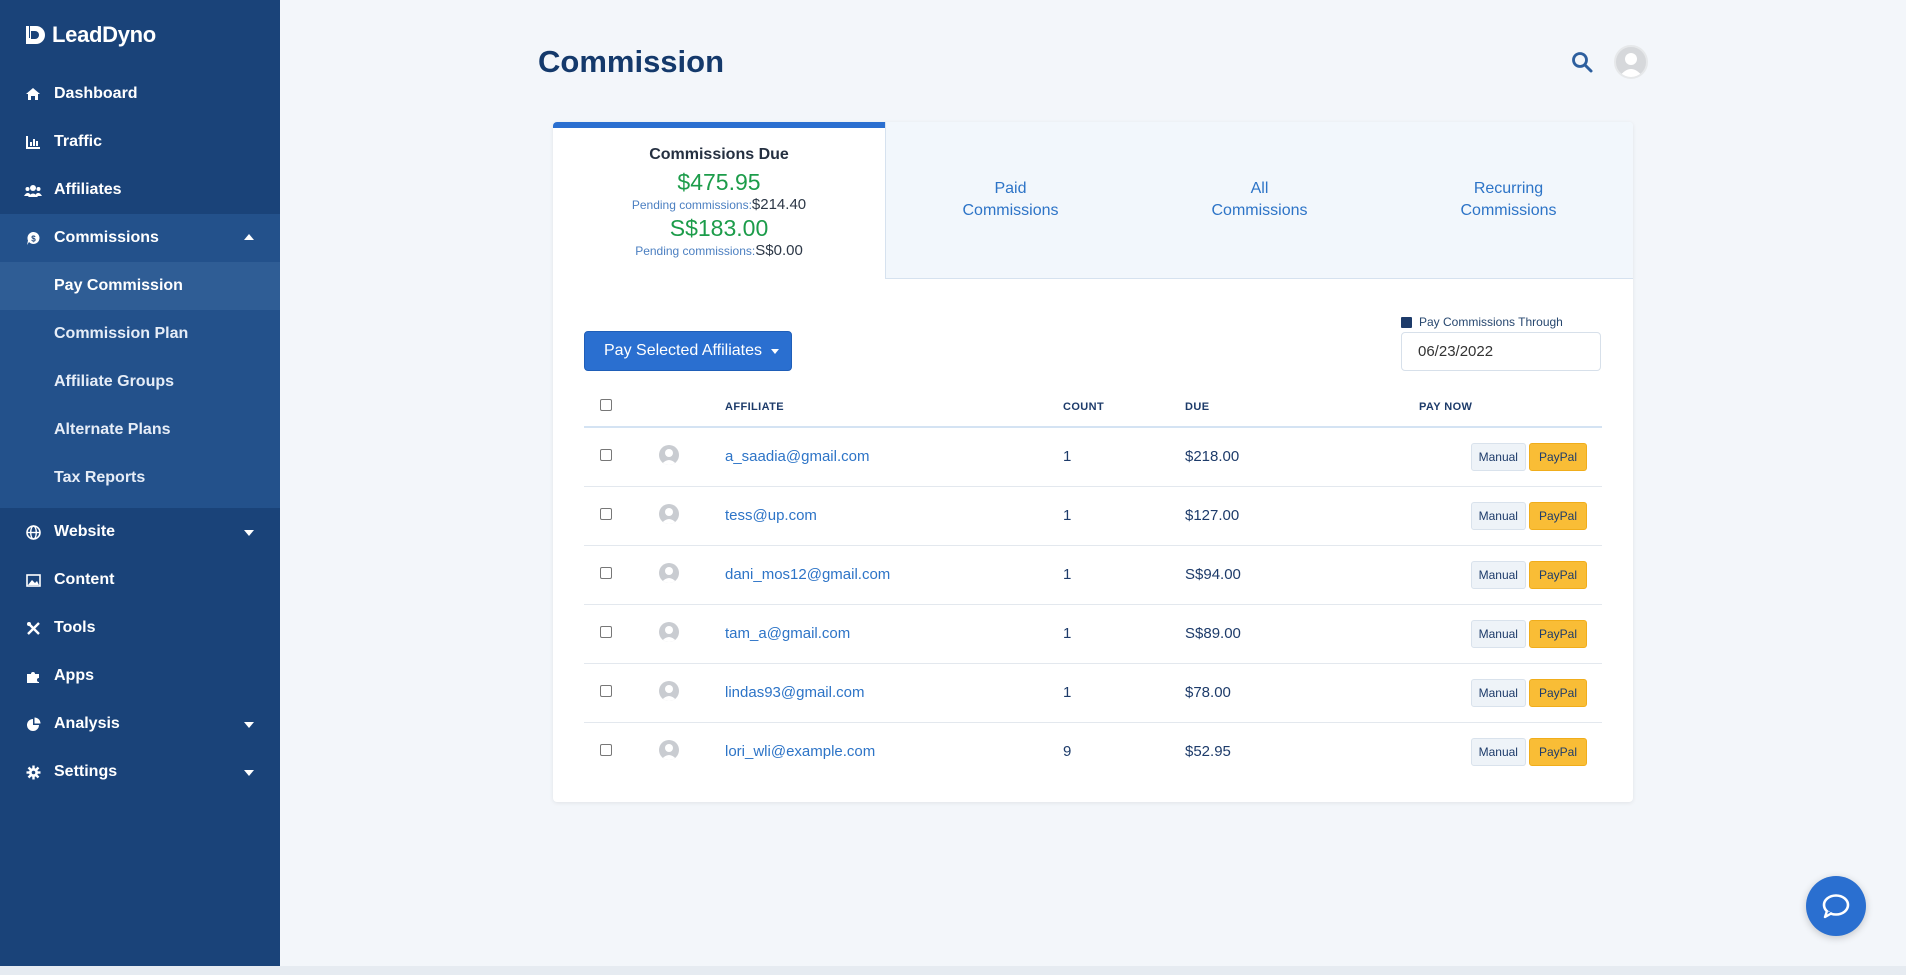 The image size is (1906, 975). Describe the element at coordinates (1259, 200) in the screenshot. I see `tab-all-commissions: All Commissions` at that location.